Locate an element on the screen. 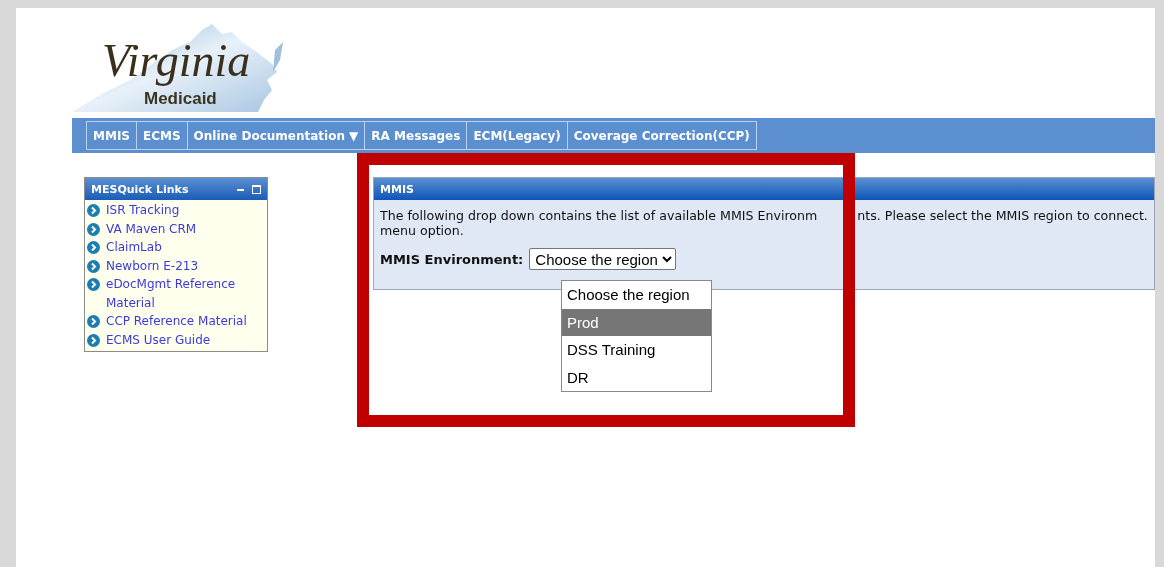  quick-link: ClaimLab is located at coordinates (134, 247).